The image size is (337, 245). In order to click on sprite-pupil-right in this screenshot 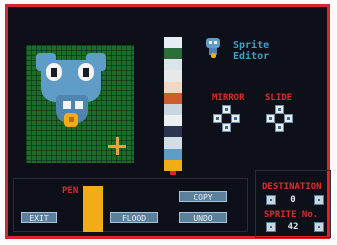, I will do `click(86, 72)`.